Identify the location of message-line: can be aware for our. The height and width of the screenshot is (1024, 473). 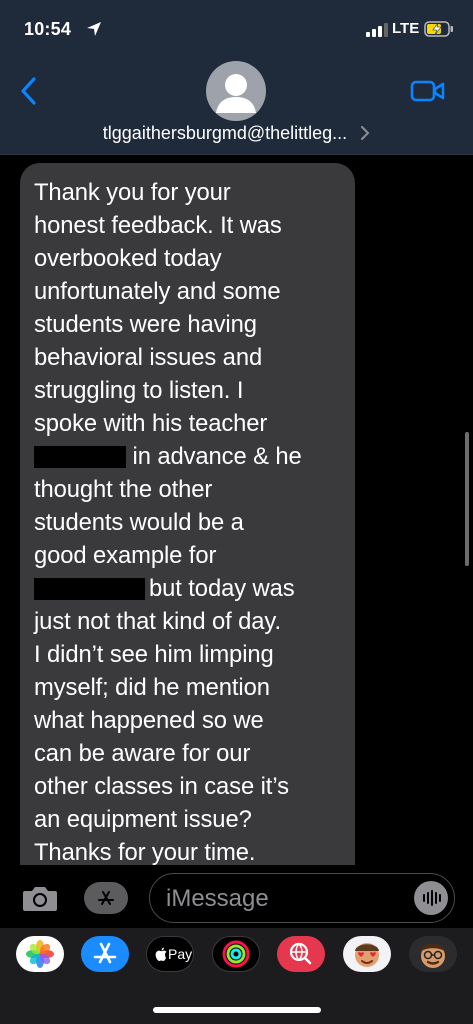
(142, 753).